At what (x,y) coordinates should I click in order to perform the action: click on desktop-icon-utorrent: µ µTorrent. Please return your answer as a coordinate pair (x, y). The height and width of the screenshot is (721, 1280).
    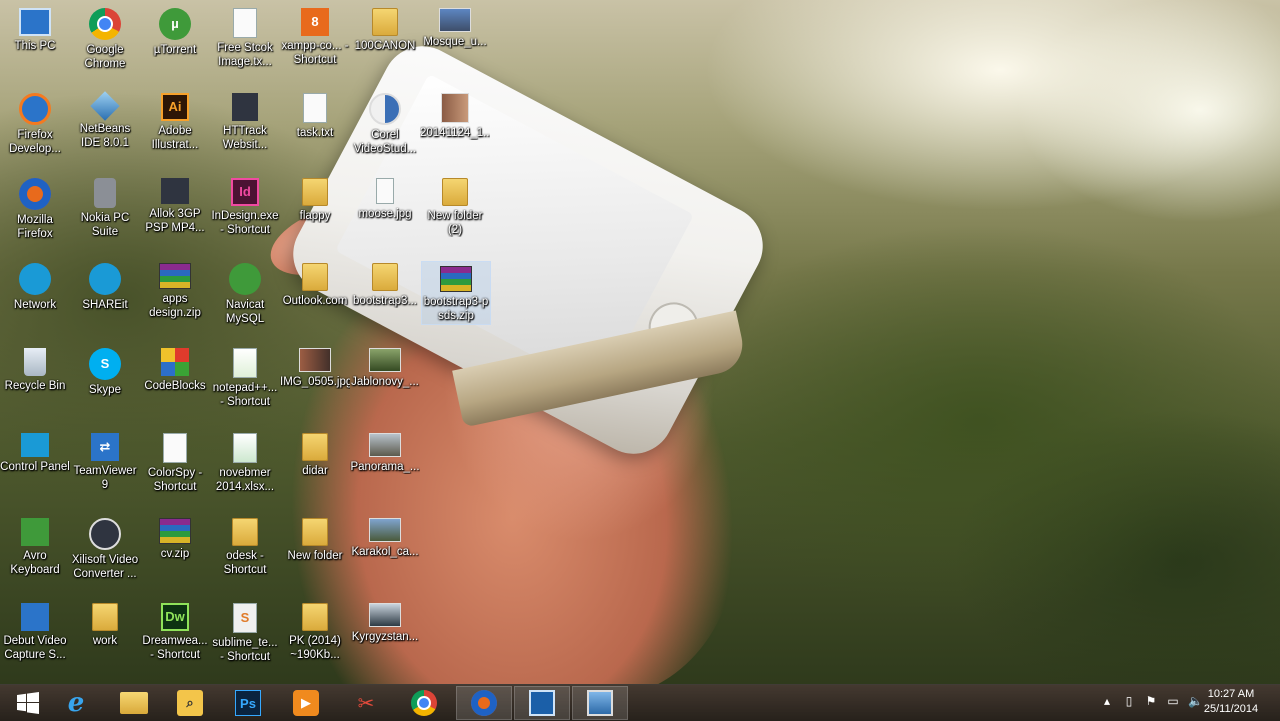
    Looking at the image, I should click on (175, 42).